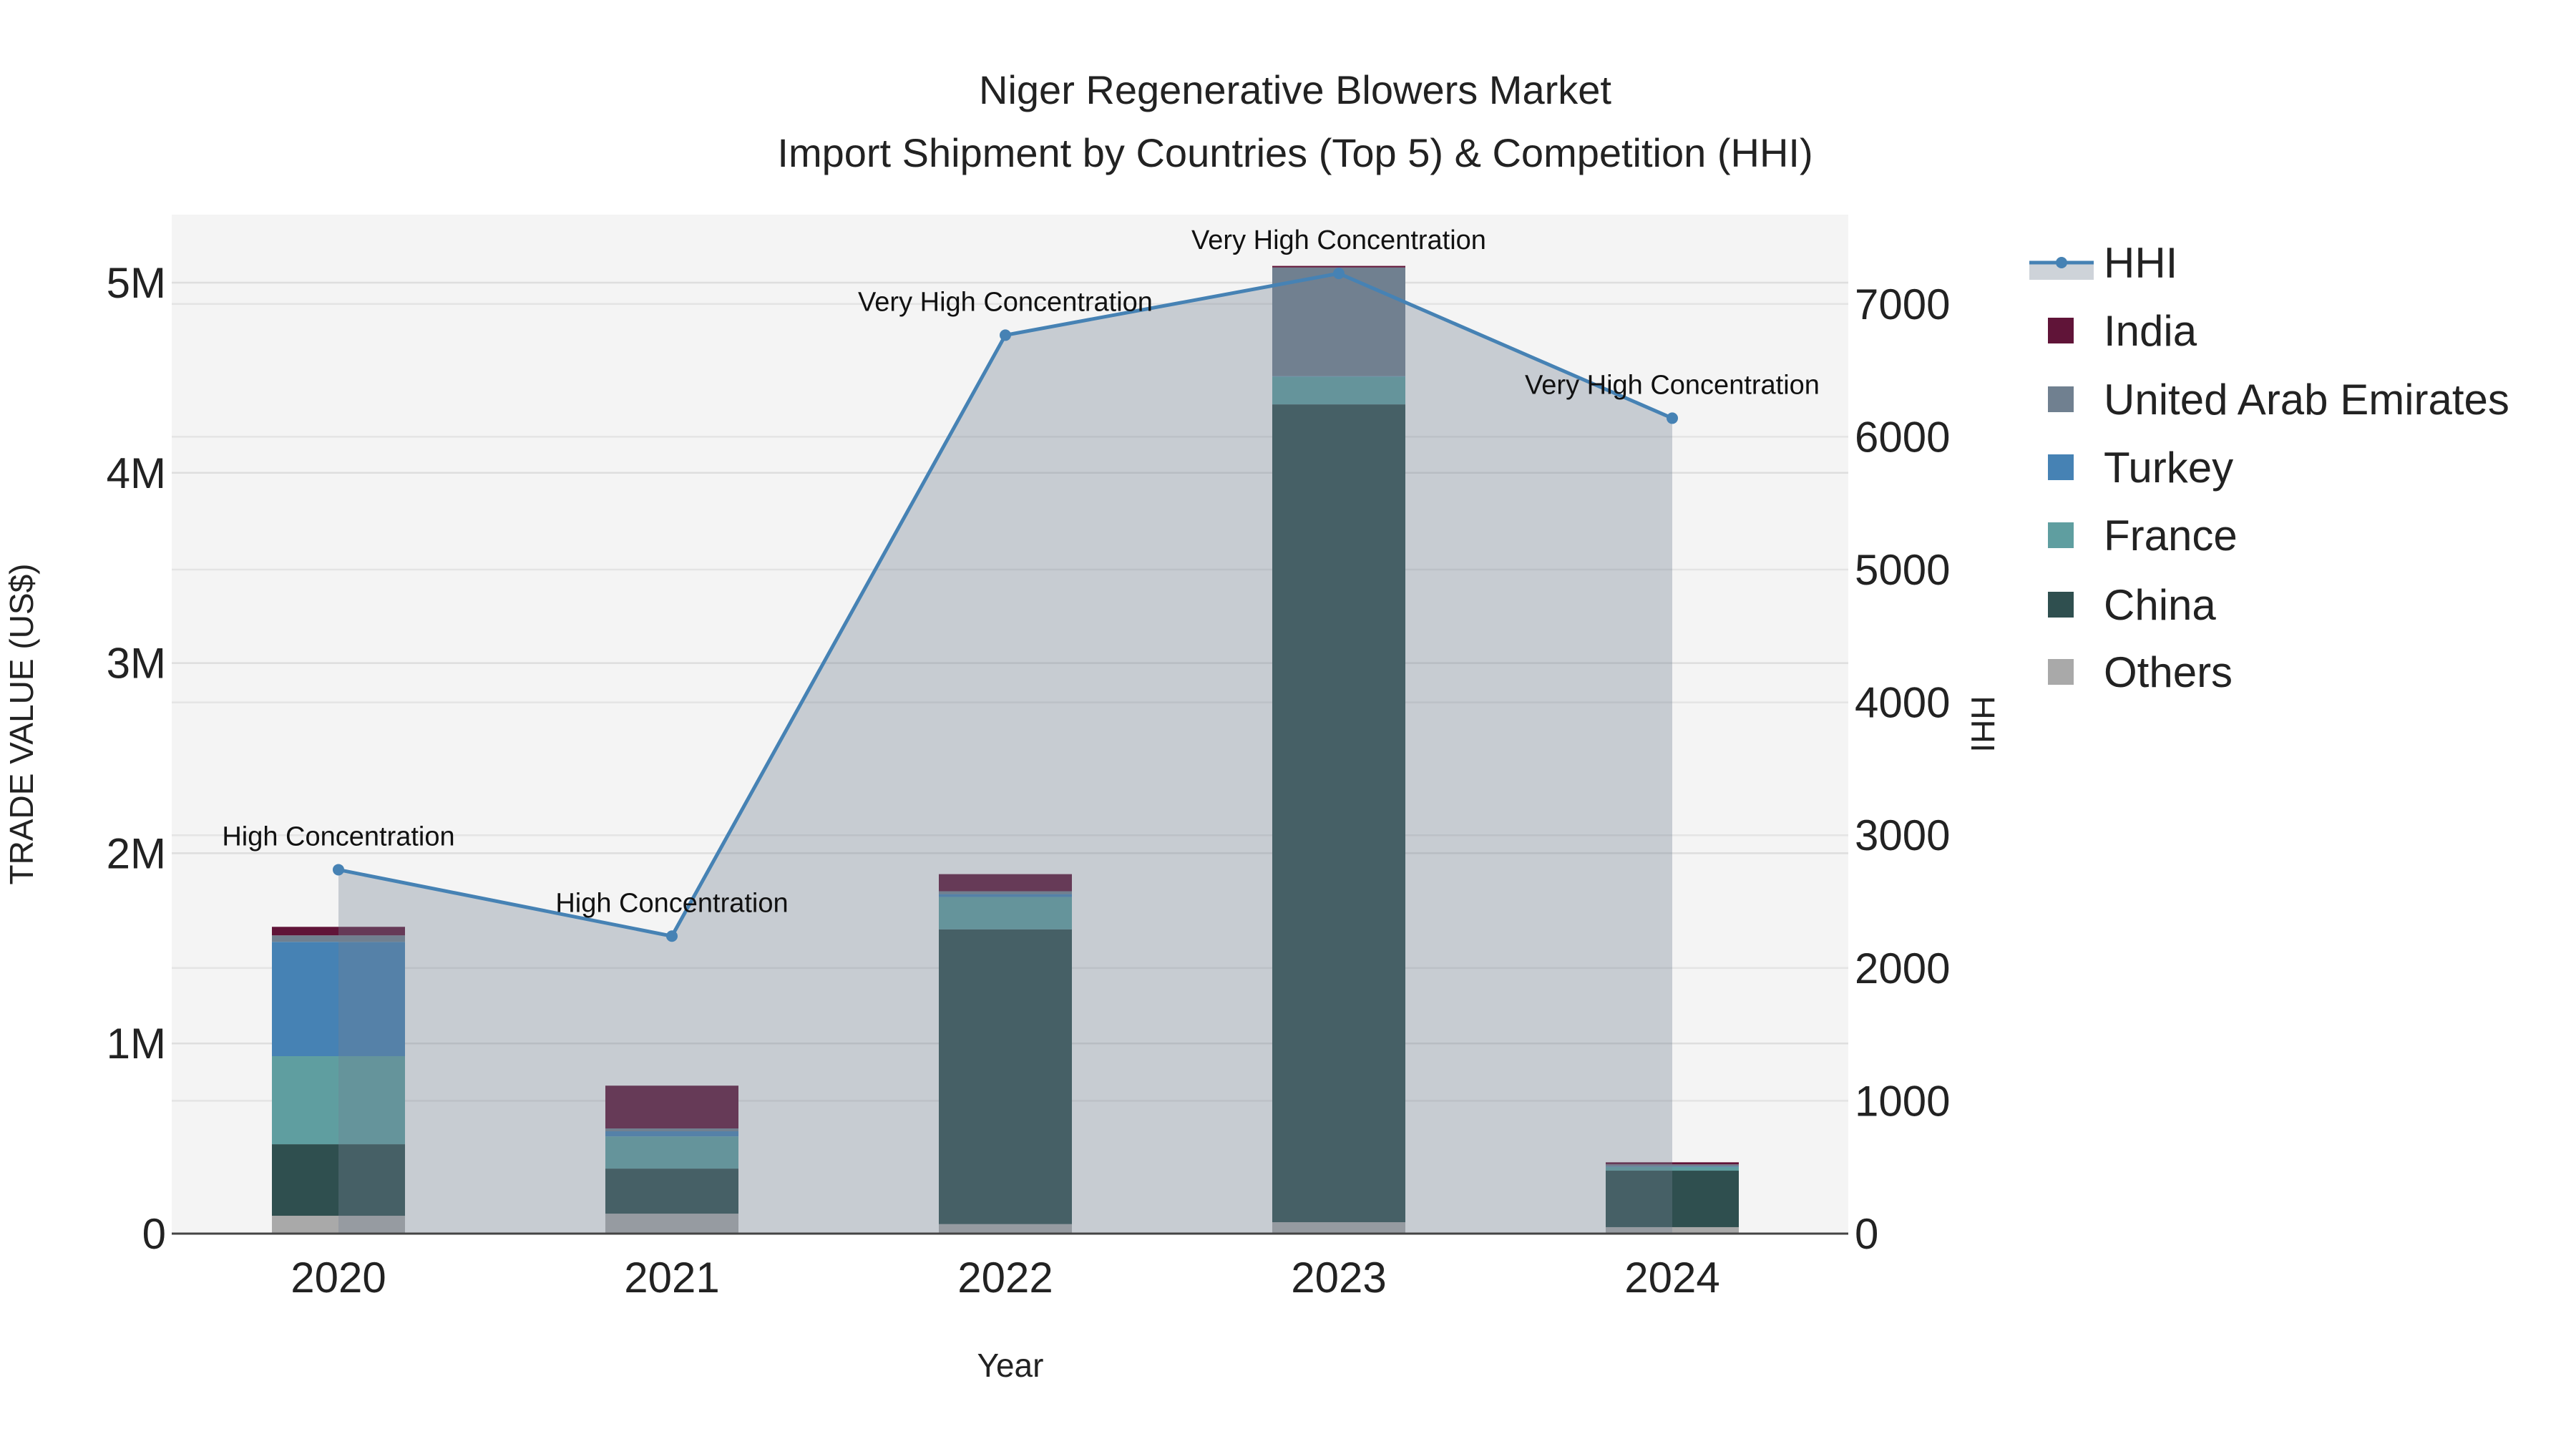 The width and height of the screenshot is (2576, 1449). I want to click on hhi-point-2021, so click(672, 936).